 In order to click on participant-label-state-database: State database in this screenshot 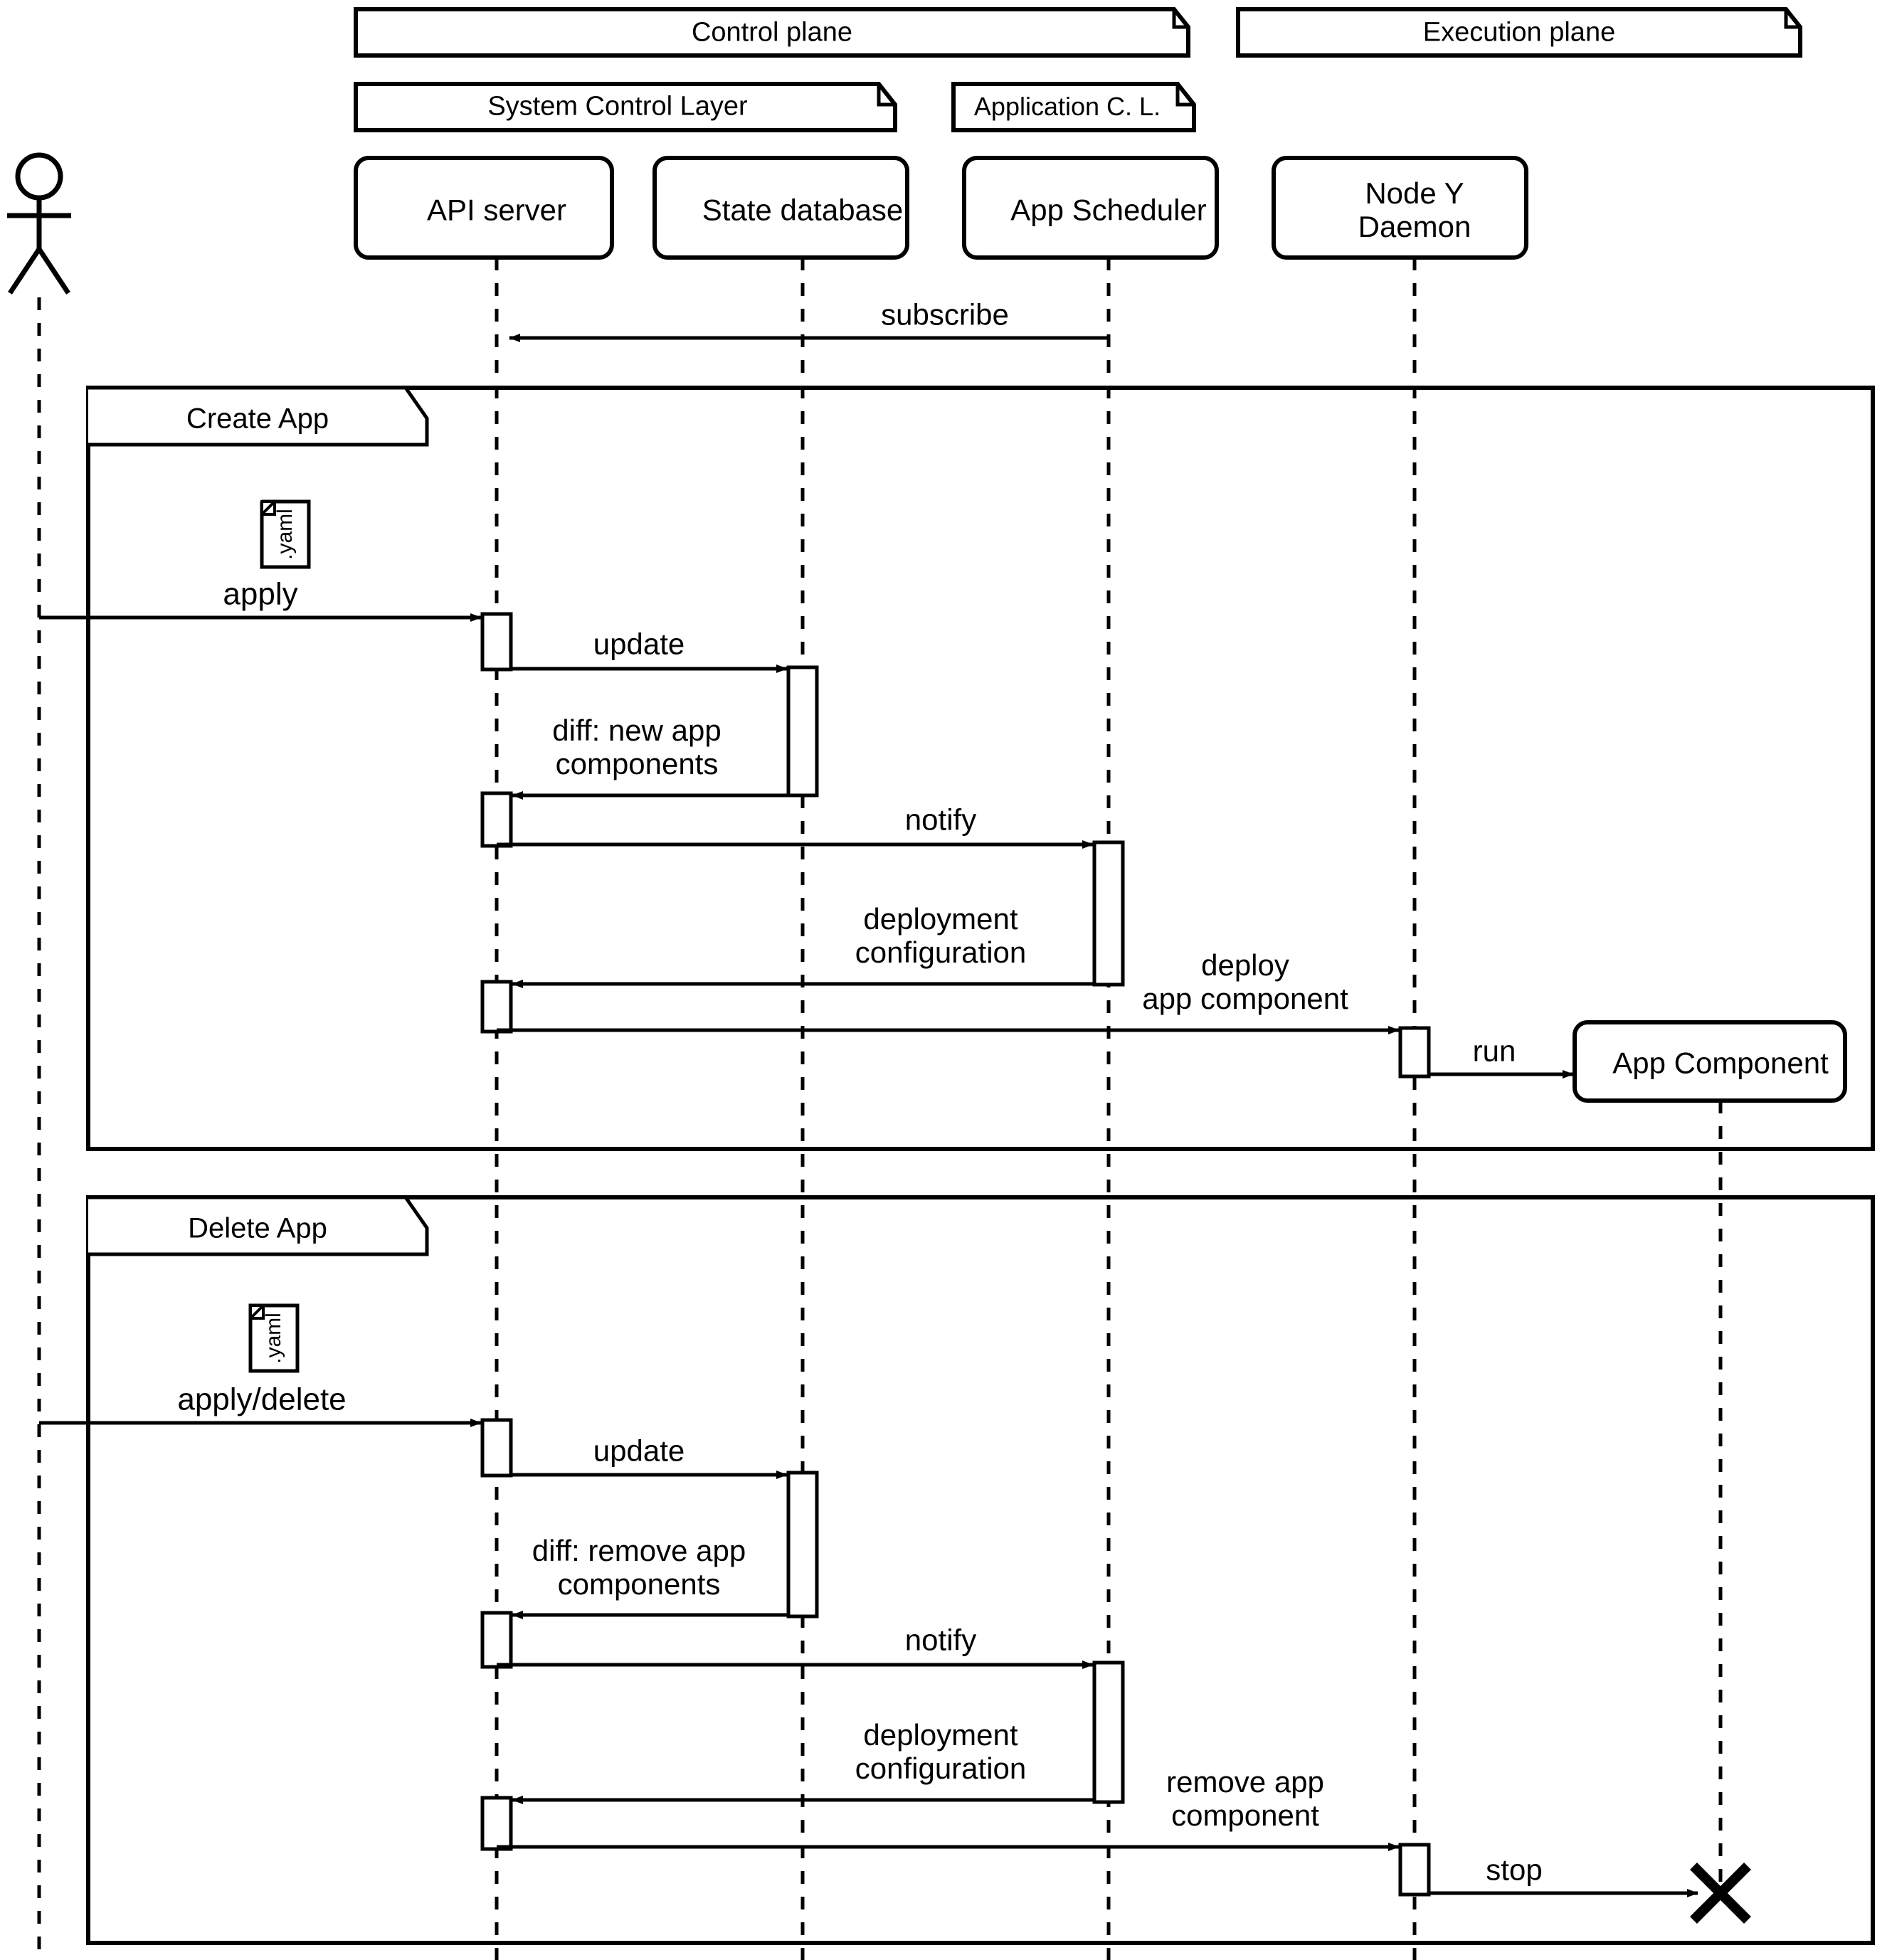, I will do `click(803, 210)`.